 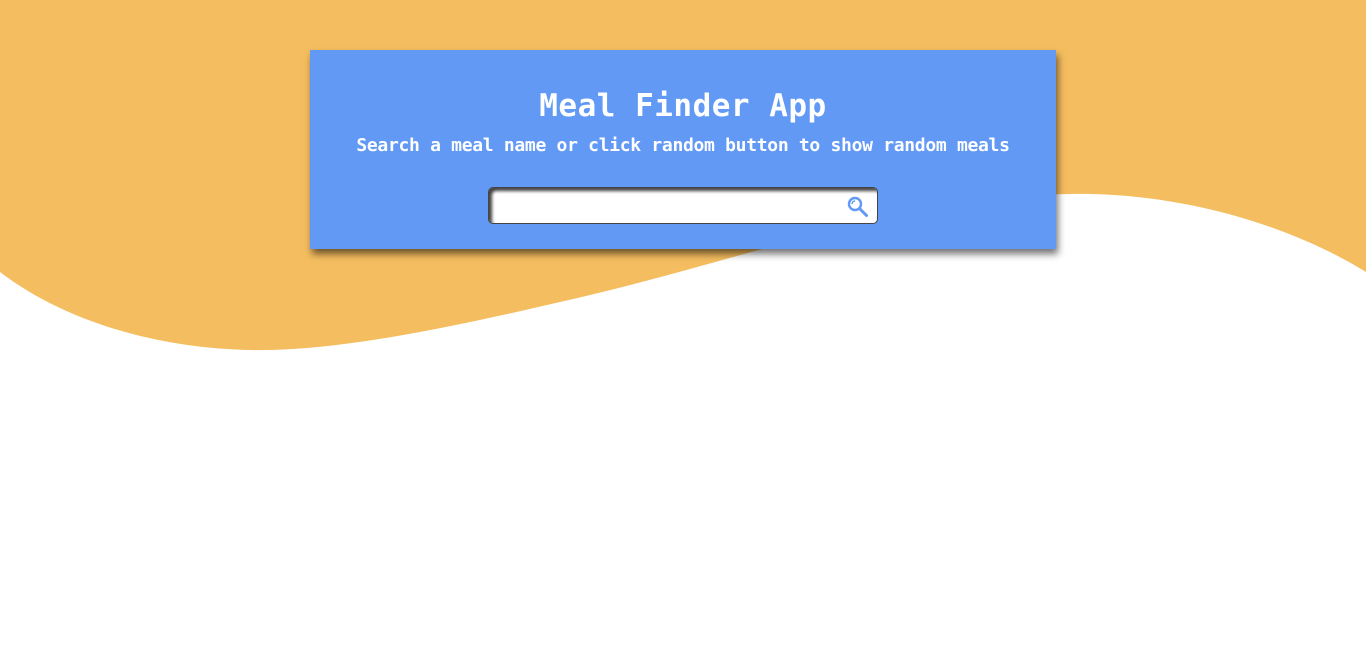 I want to click on search-form, so click(x=683, y=205).